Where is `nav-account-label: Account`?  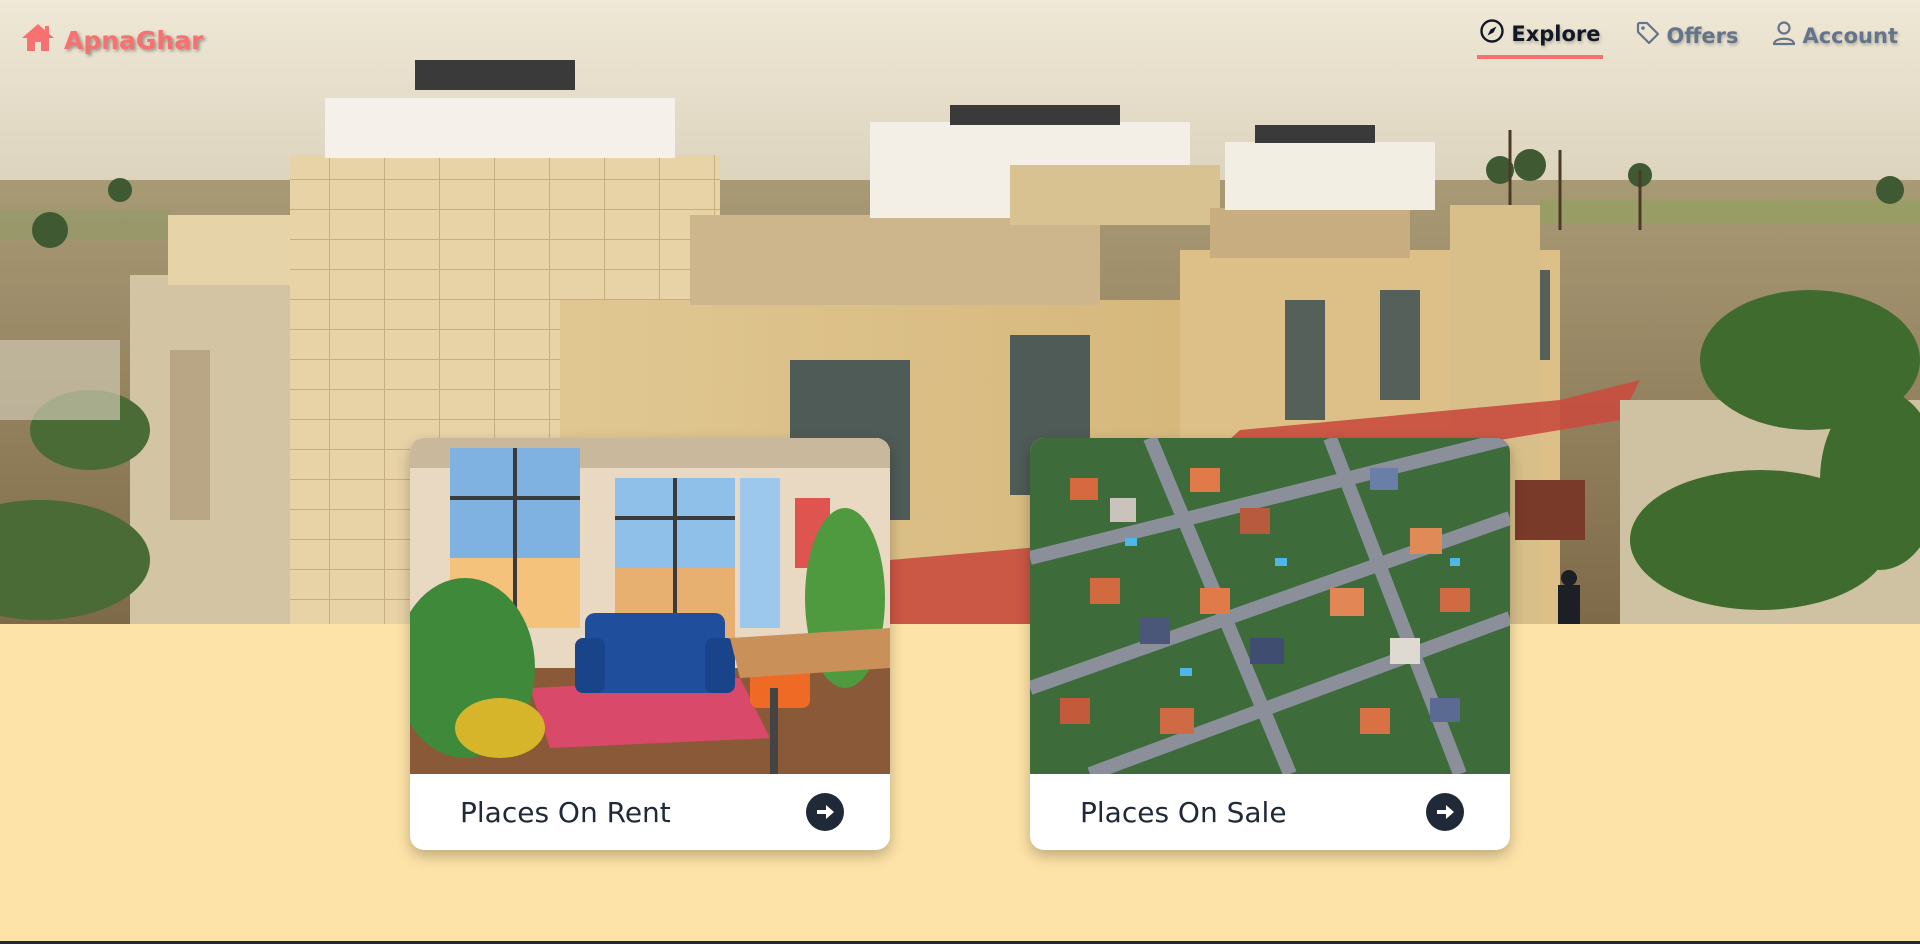
nav-account-label: Account is located at coordinates (1850, 35).